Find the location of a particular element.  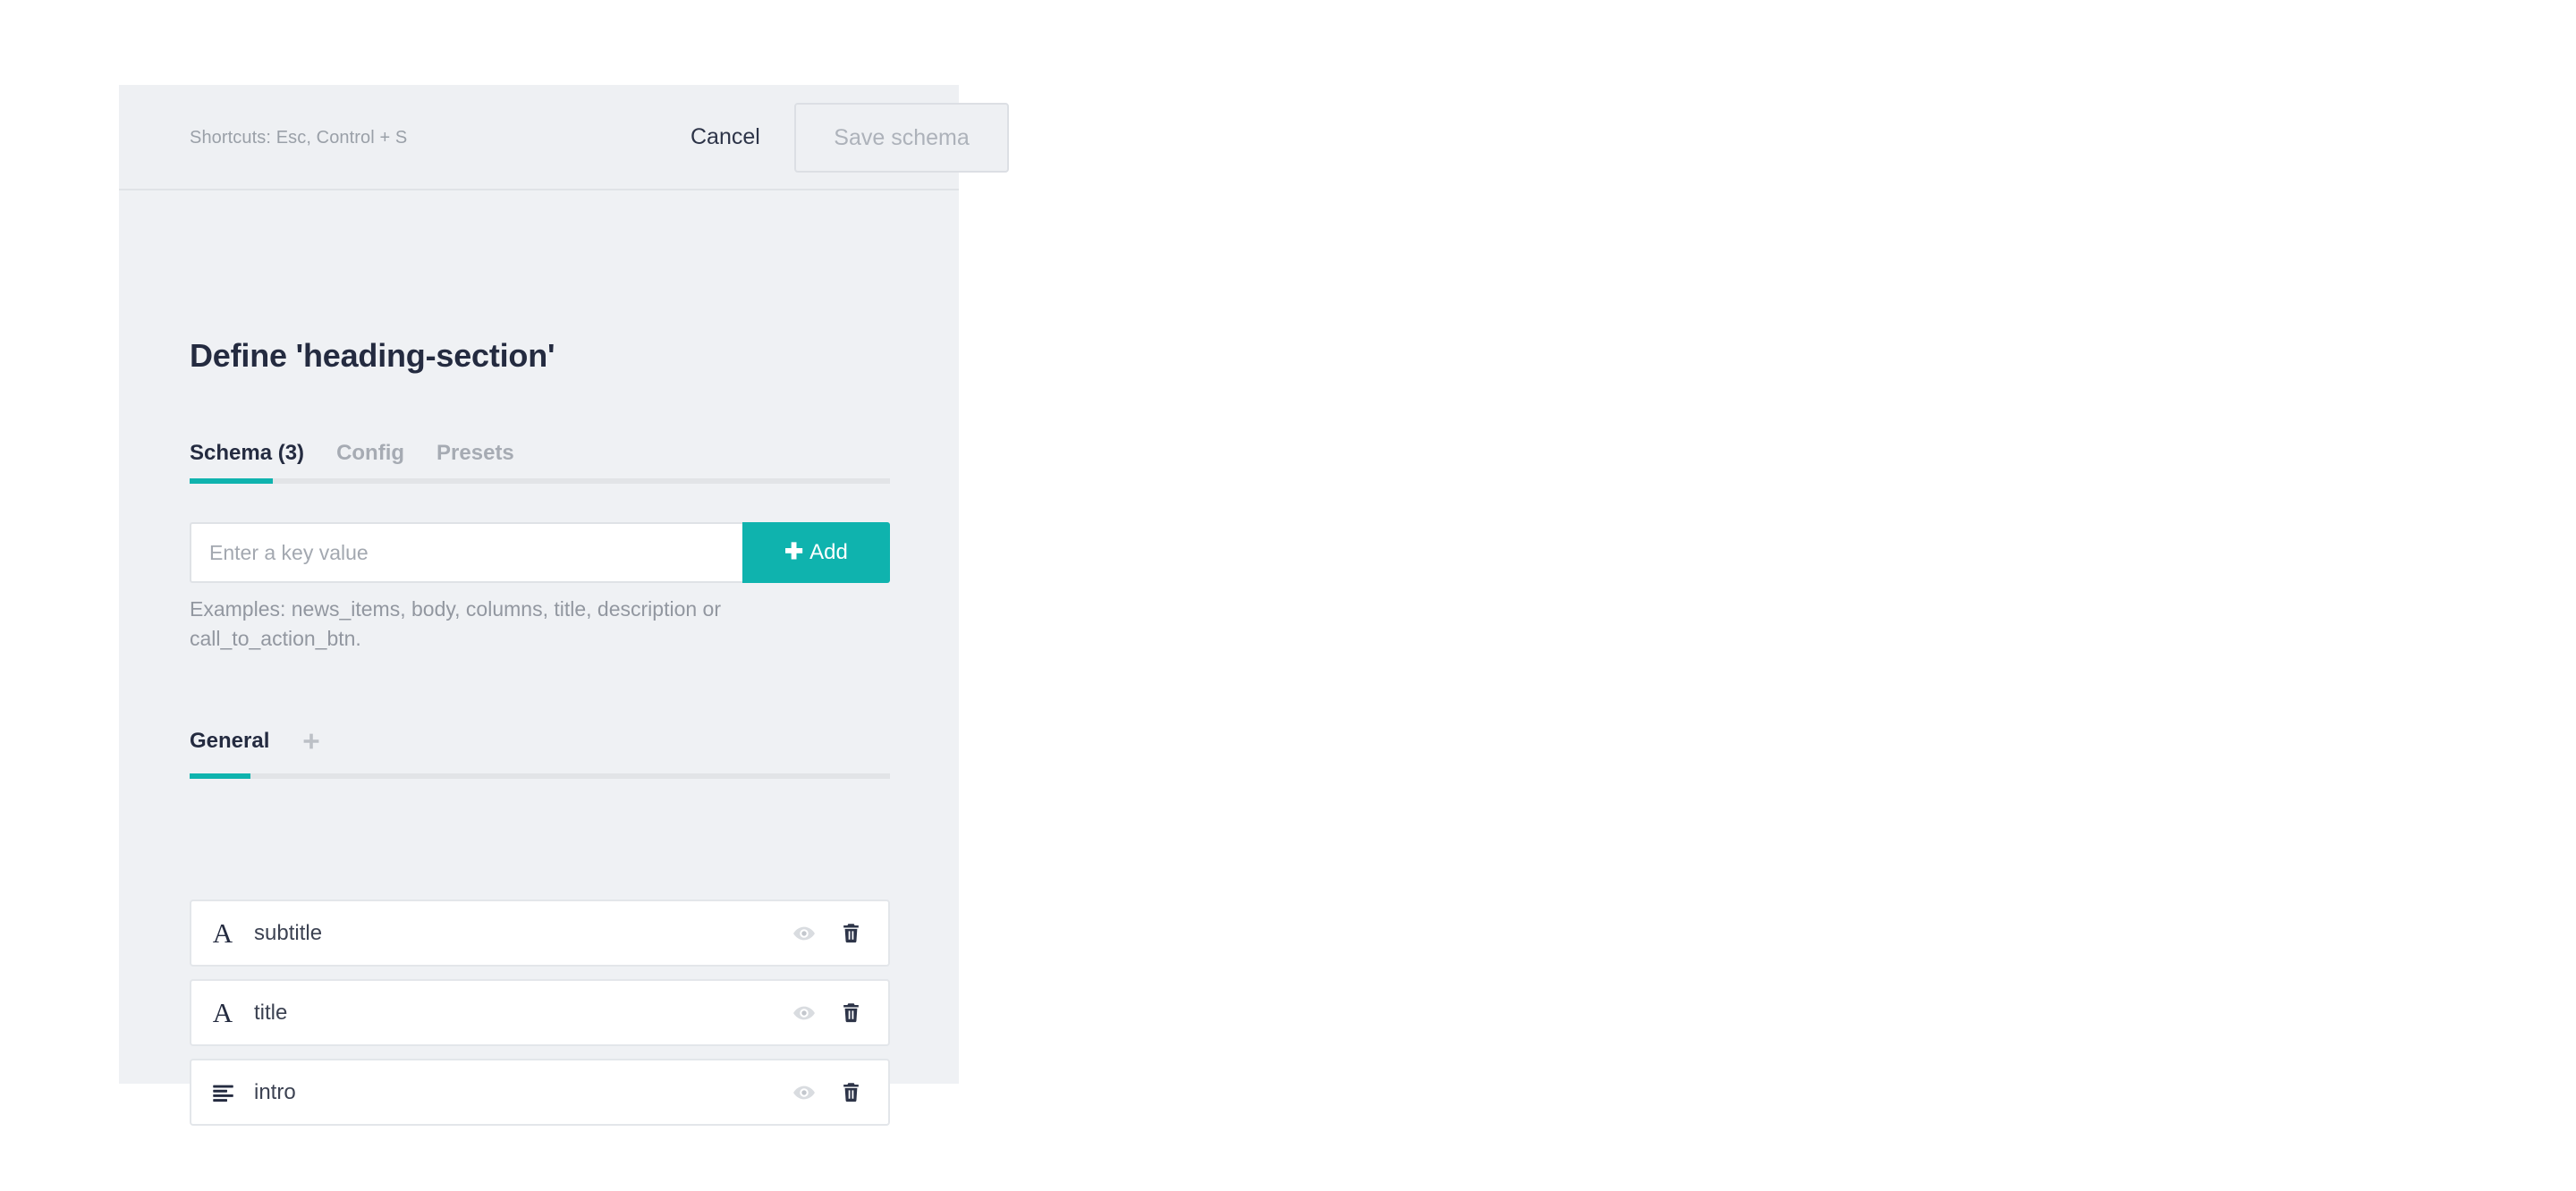

group-tabs-active-indicator is located at coordinates (220, 776).